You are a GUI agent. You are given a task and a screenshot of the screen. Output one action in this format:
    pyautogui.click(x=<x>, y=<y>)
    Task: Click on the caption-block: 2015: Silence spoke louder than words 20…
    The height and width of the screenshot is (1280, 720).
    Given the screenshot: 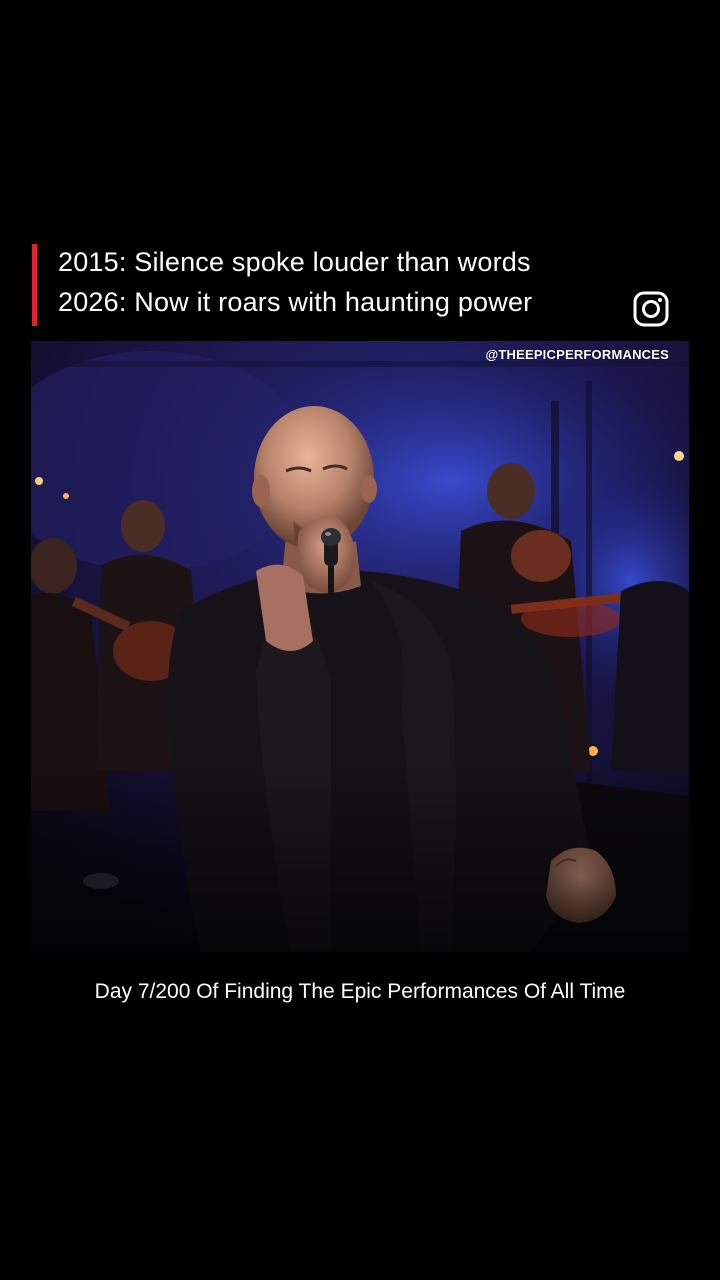 What is the action you would take?
    pyautogui.click(x=352, y=286)
    